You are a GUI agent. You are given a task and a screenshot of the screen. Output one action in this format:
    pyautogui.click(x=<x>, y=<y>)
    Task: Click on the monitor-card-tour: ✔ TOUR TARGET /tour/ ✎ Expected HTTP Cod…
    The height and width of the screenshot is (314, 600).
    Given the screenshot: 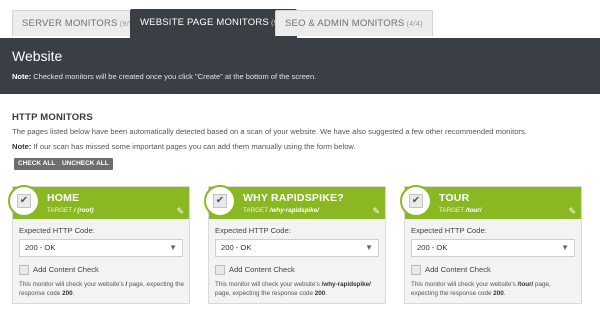 What is the action you would take?
    pyautogui.click(x=491, y=244)
    